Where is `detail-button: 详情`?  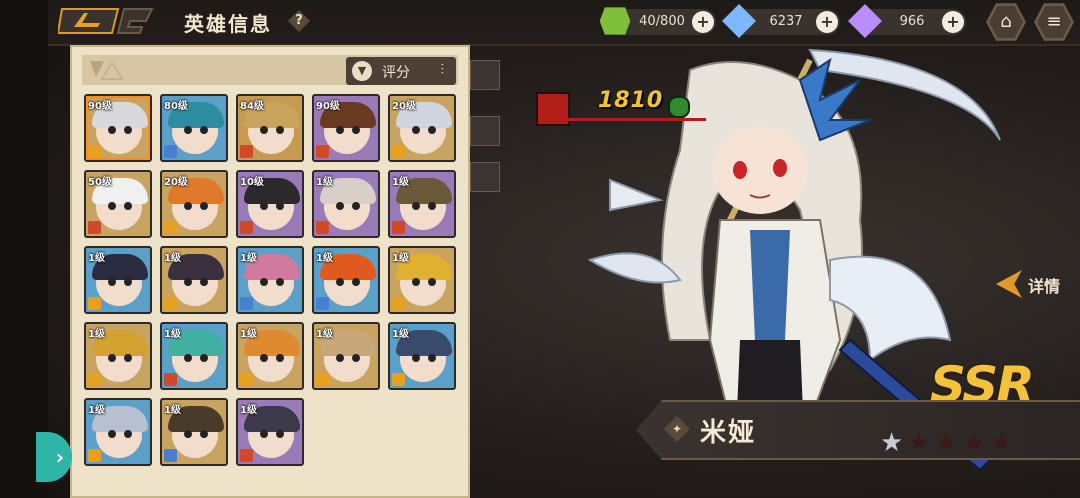
detail-button: 详情 is located at coordinates (1036, 284).